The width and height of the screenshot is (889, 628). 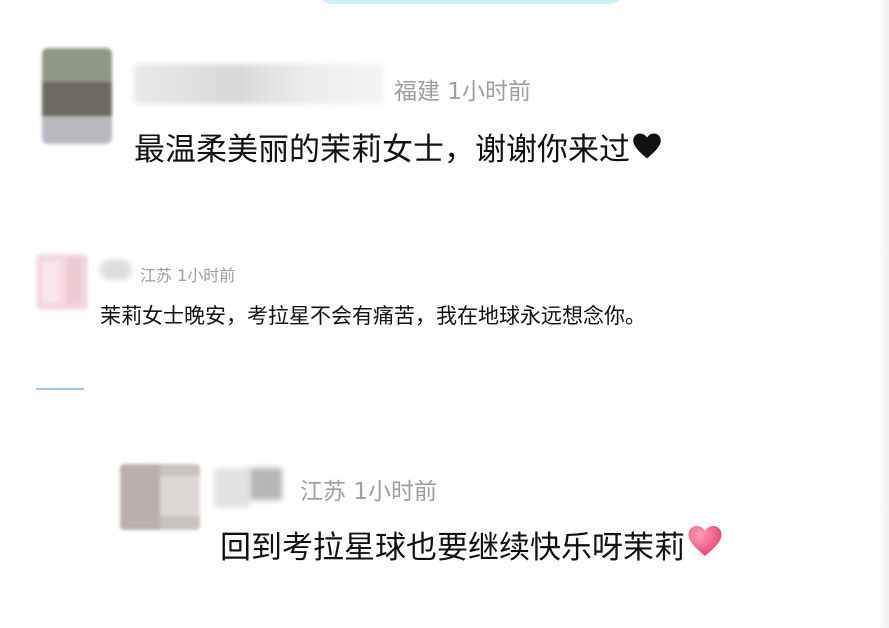 I want to click on pink-heart-icon, so click(x=705, y=545).